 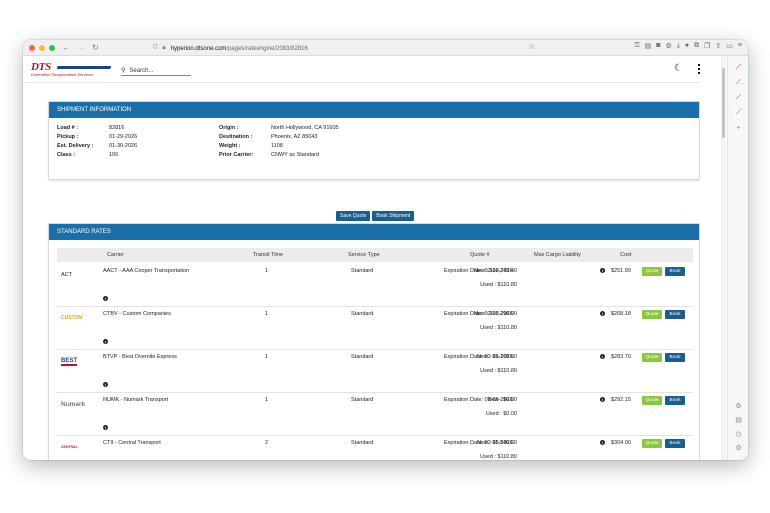 What do you see at coordinates (353, 216) in the screenshot?
I see `save-quote-button: Save Quote` at bounding box center [353, 216].